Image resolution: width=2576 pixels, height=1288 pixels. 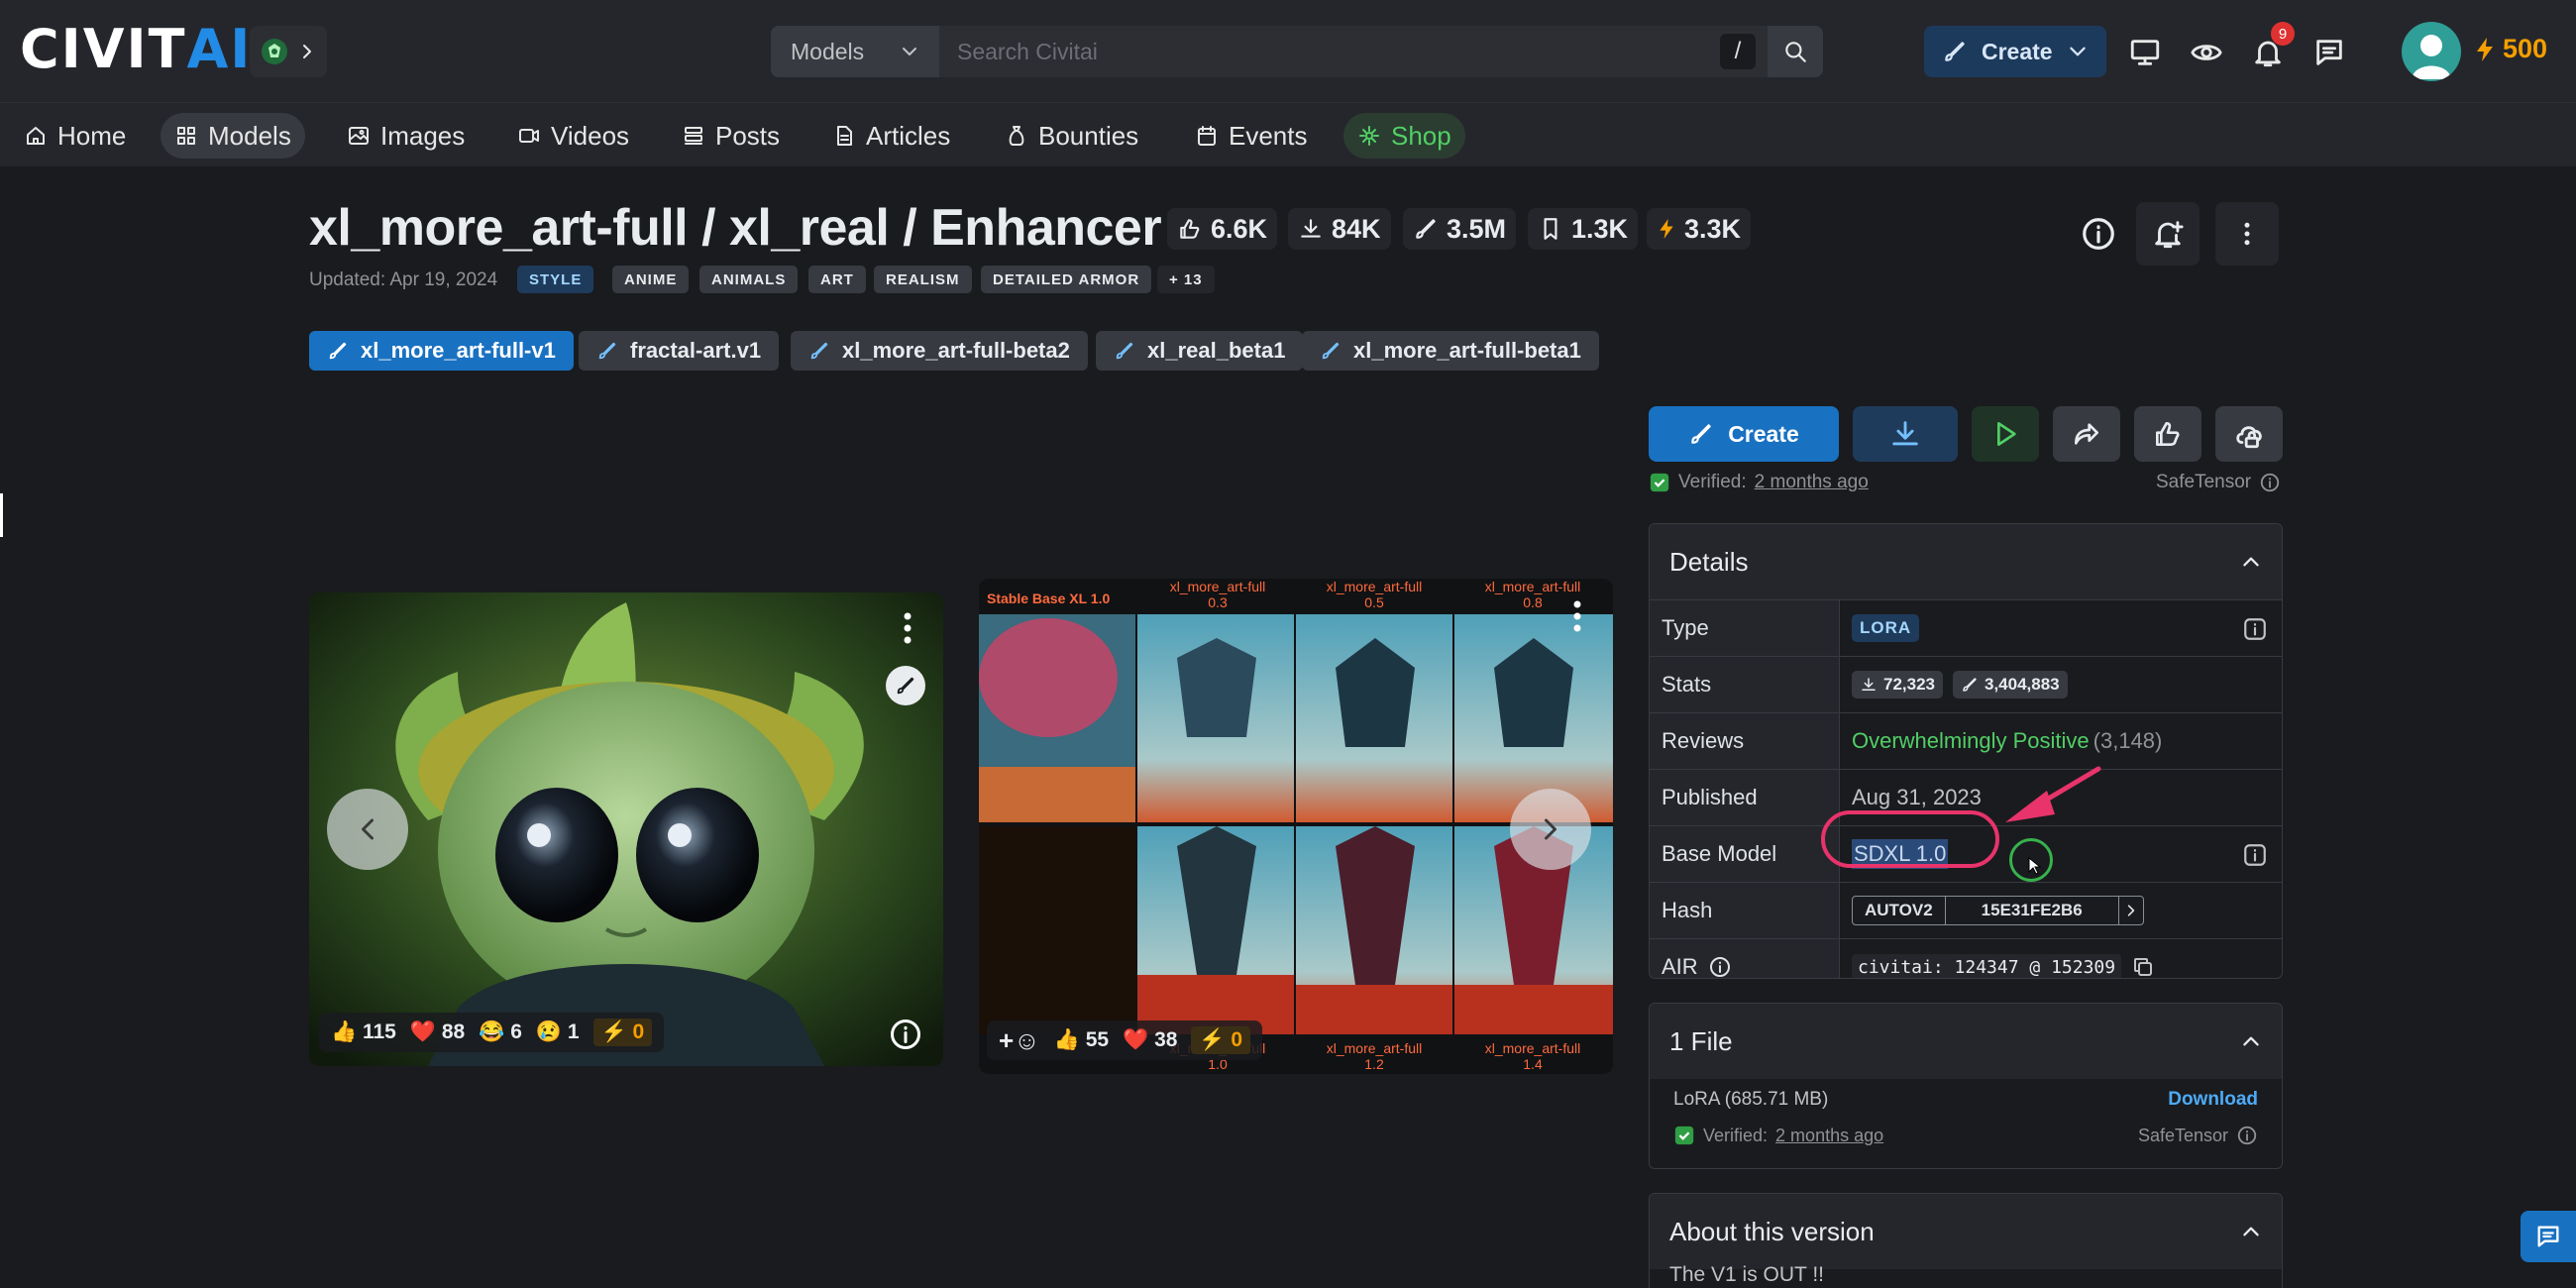 I want to click on user-avatar, so click(x=2431, y=51).